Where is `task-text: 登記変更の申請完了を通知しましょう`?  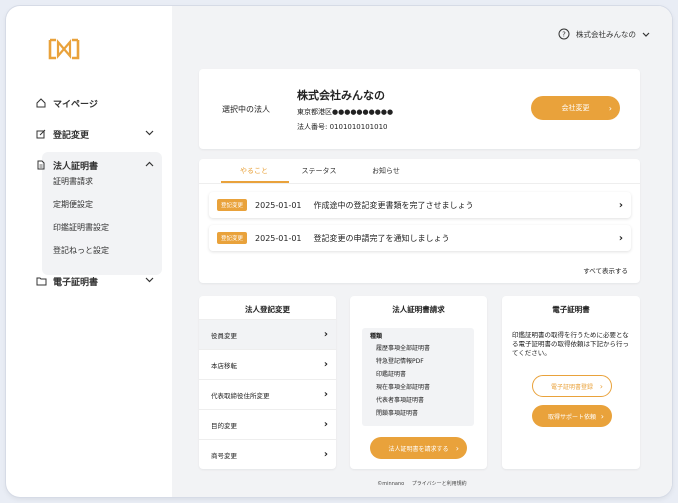
task-text: 登記変更の申請完了を通知しましょう is located at coordinates (381, 238).